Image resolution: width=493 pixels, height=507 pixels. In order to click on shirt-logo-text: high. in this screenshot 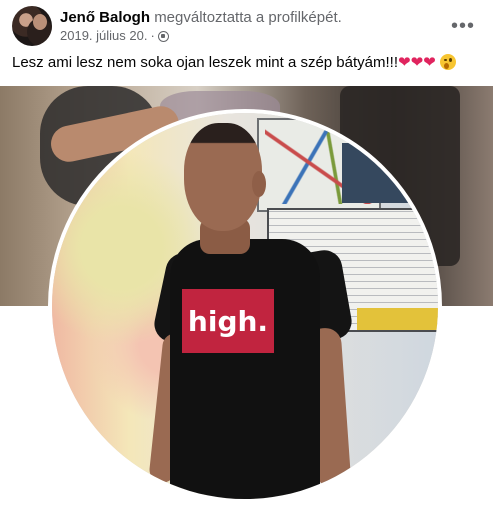, I will do `click(228, 321)`.